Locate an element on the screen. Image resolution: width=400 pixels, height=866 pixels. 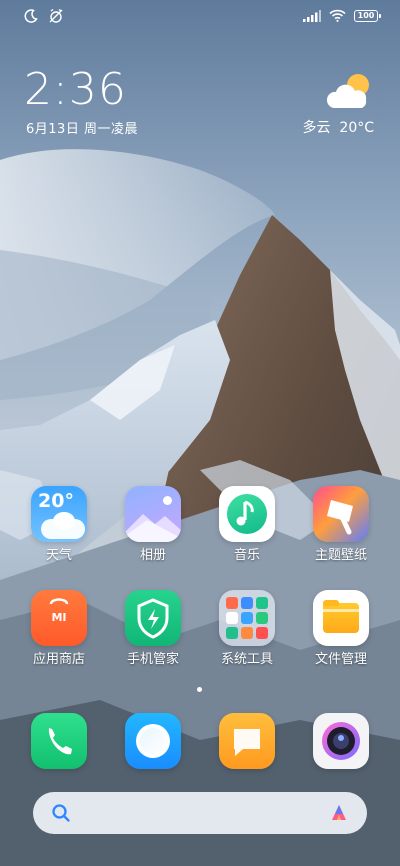
status-bar: 100 is located at coordinates (200, 17).